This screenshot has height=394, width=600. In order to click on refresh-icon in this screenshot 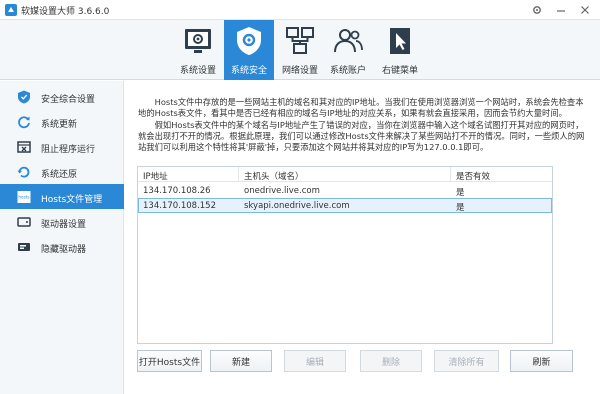, I will do `click(24, 122)`.